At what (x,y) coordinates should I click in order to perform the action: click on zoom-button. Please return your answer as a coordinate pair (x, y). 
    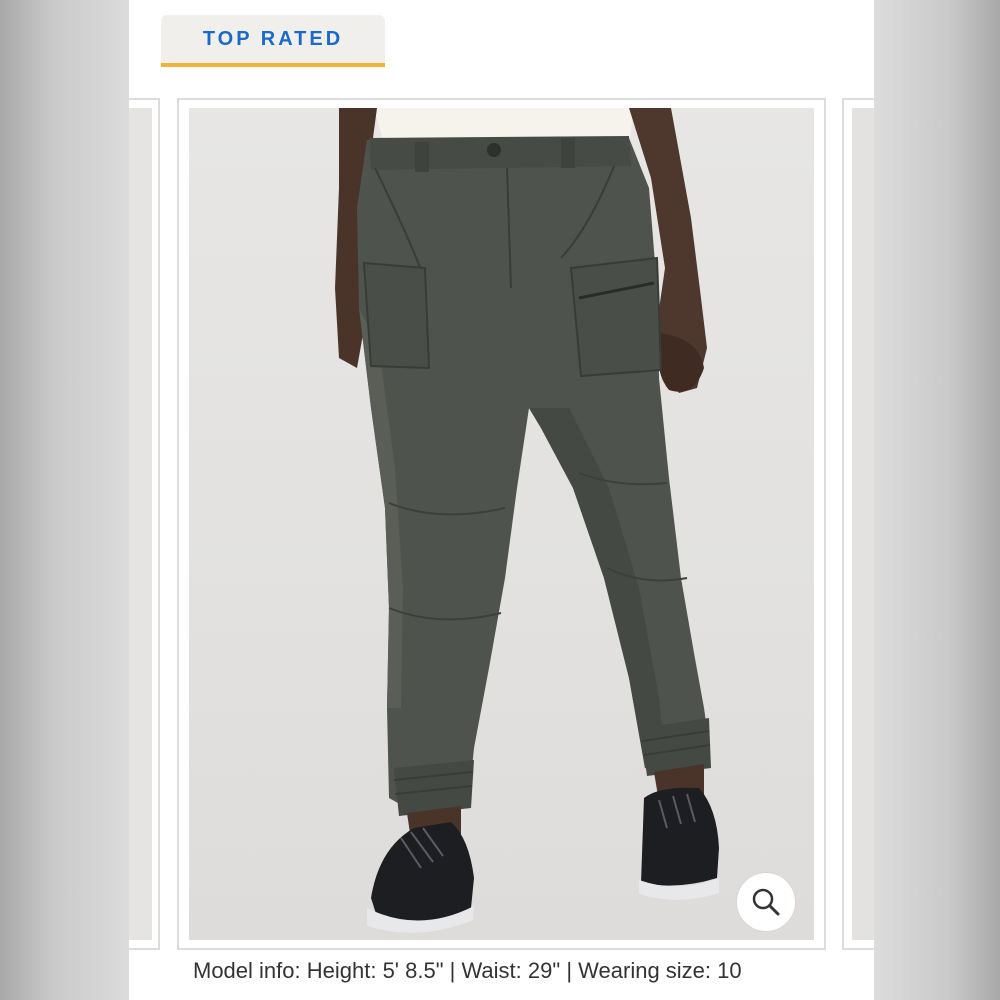
    Looking at the image, I should click on (766, 902).